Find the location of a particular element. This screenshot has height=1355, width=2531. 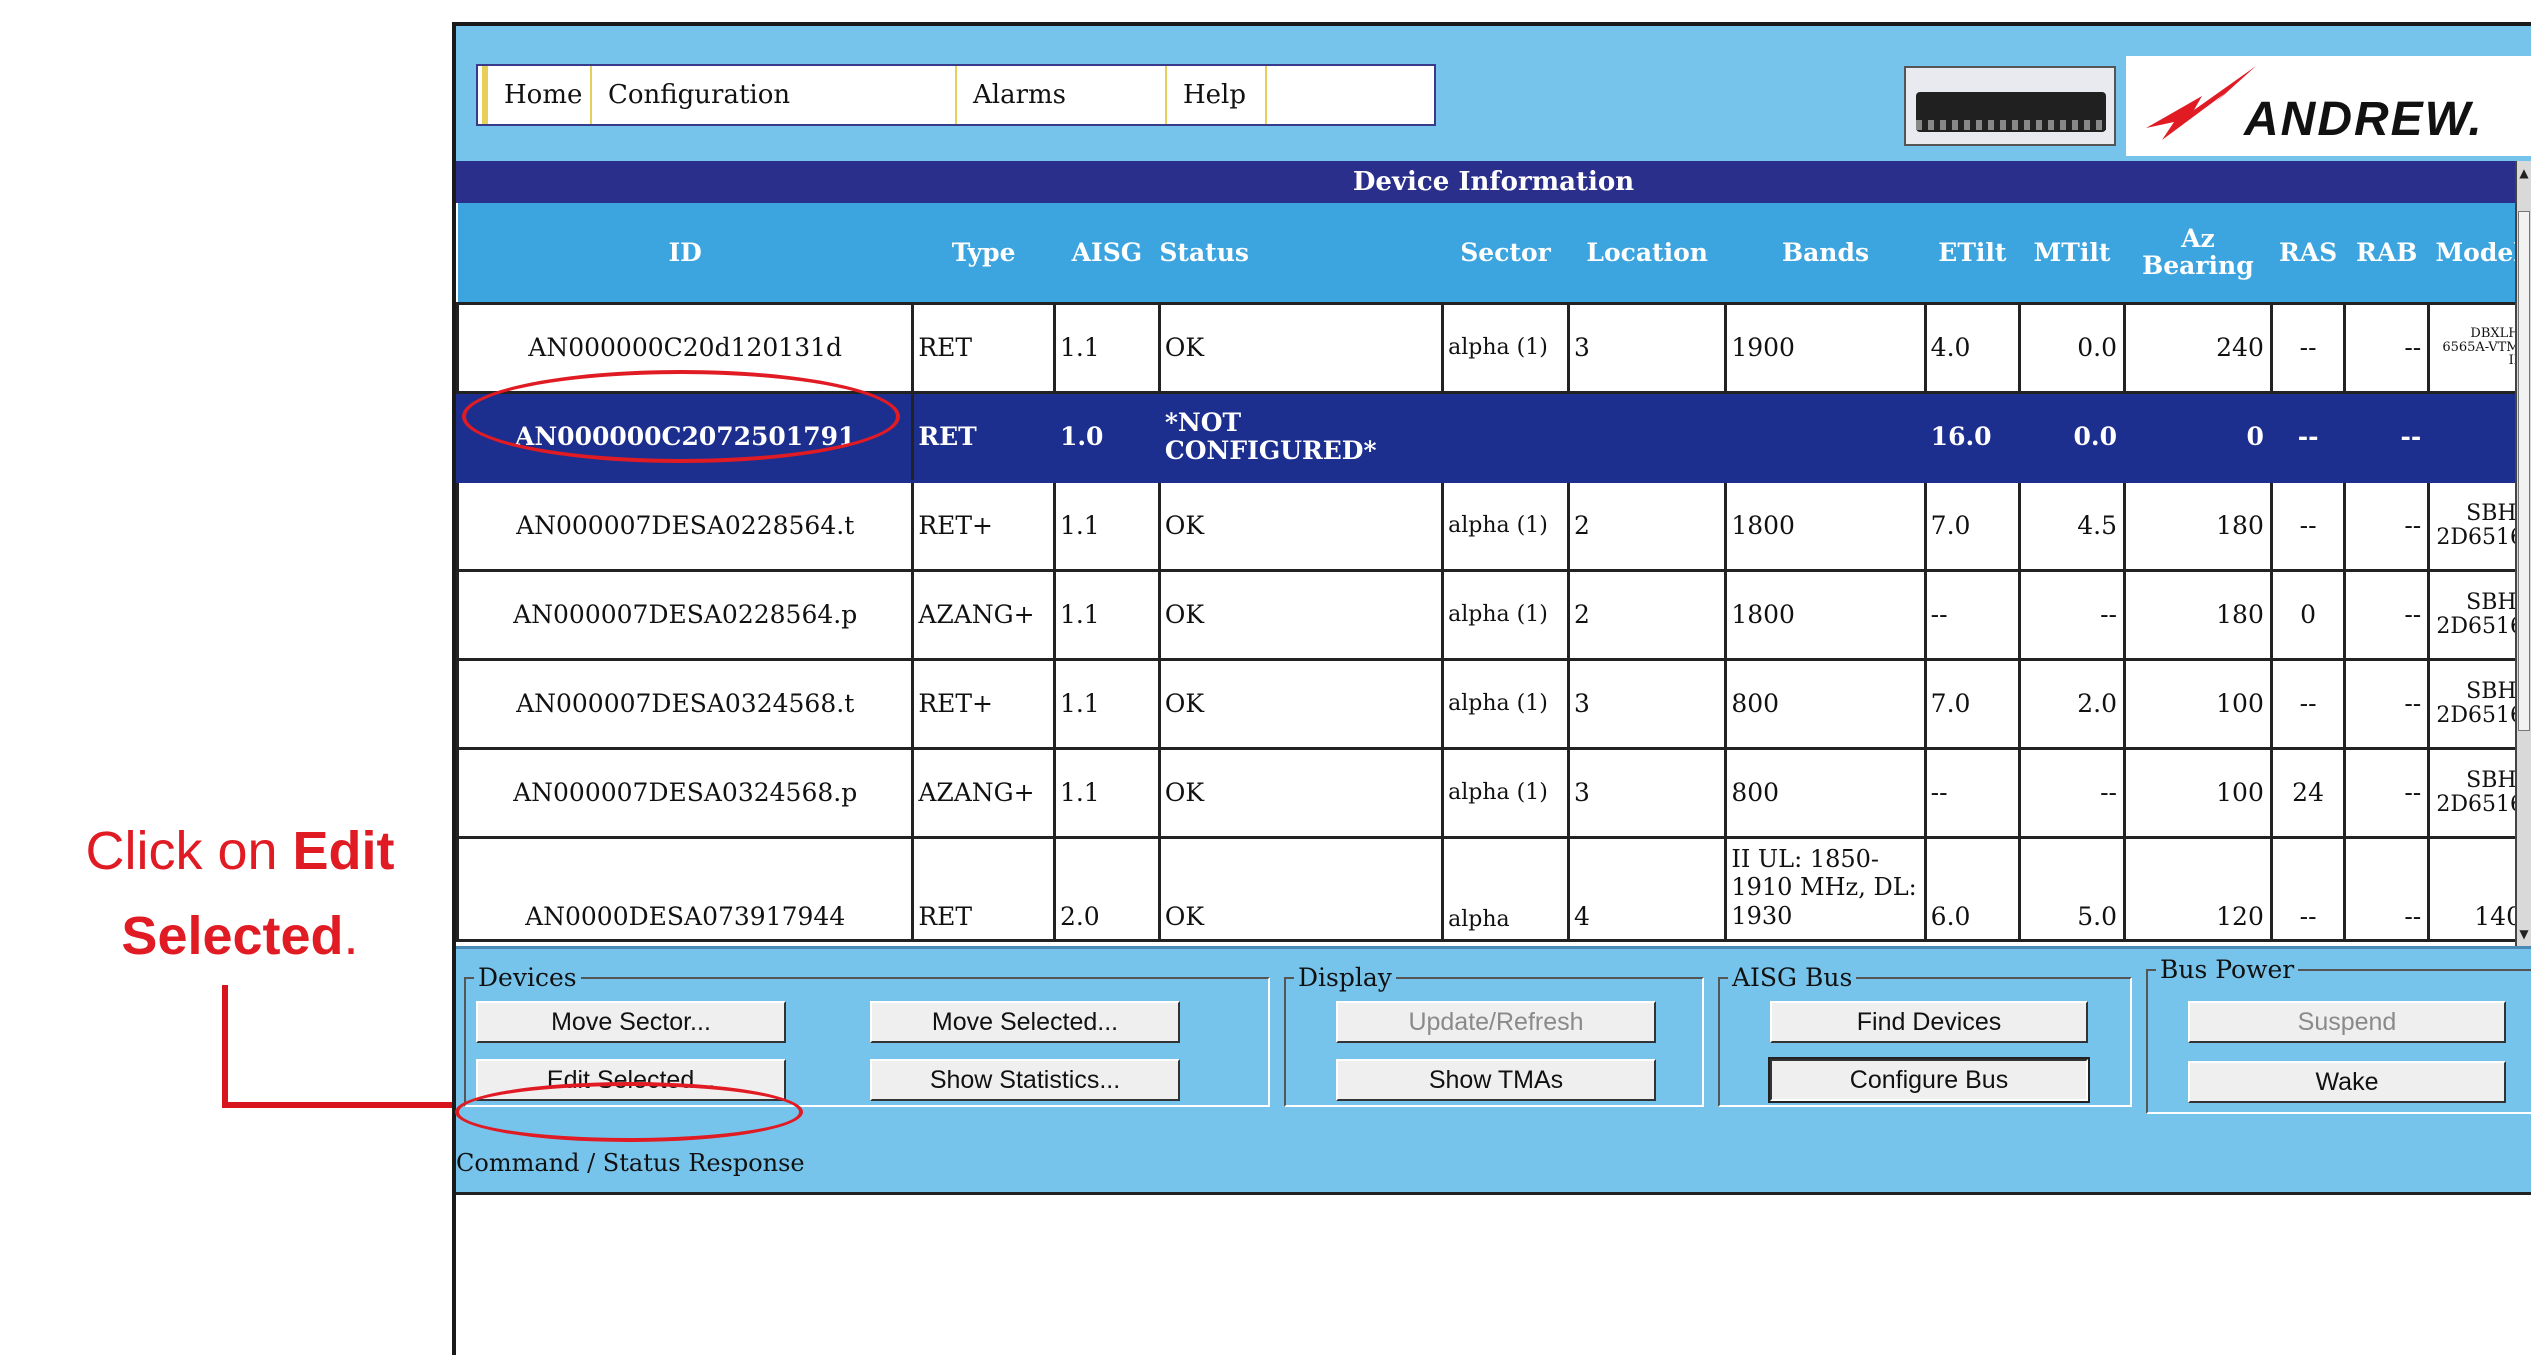

cell-bands: II UL: 1850-1910 MHz, DL: 1930 is located at coordinates (1825, 888).